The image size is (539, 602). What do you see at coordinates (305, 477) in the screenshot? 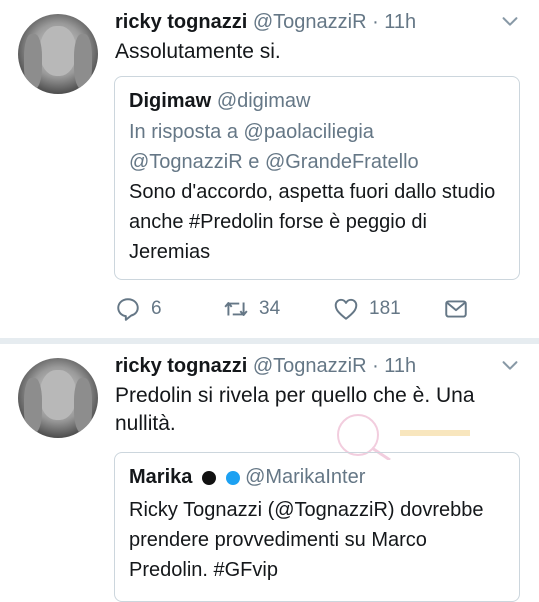
I see `quoted-author-handle: @MarikaInter` at bounding box center [305, 477].